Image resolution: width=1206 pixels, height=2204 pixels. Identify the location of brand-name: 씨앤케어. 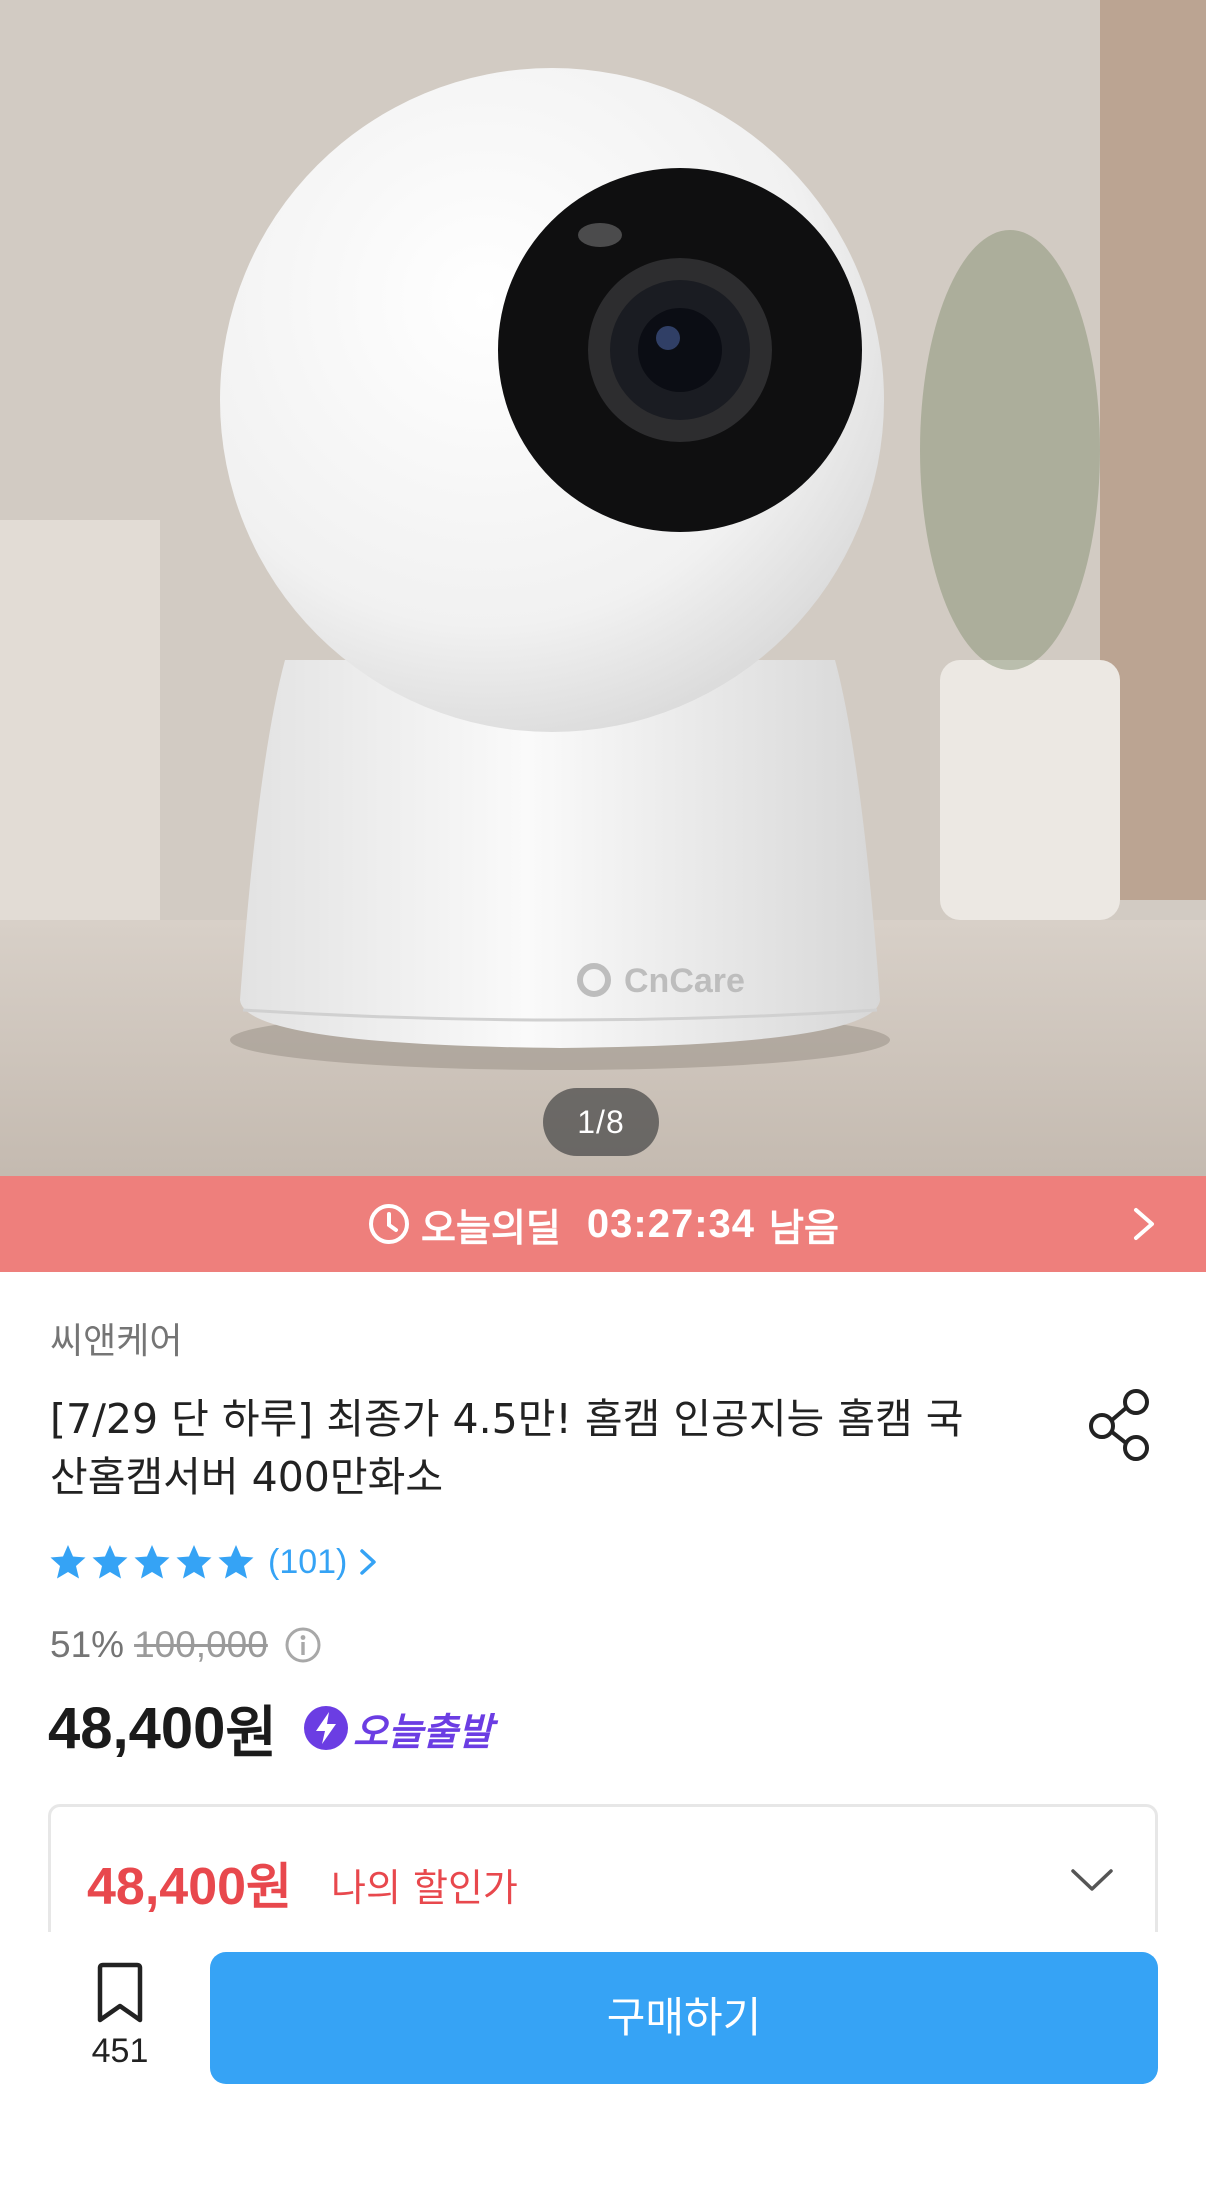
(116, 1338).